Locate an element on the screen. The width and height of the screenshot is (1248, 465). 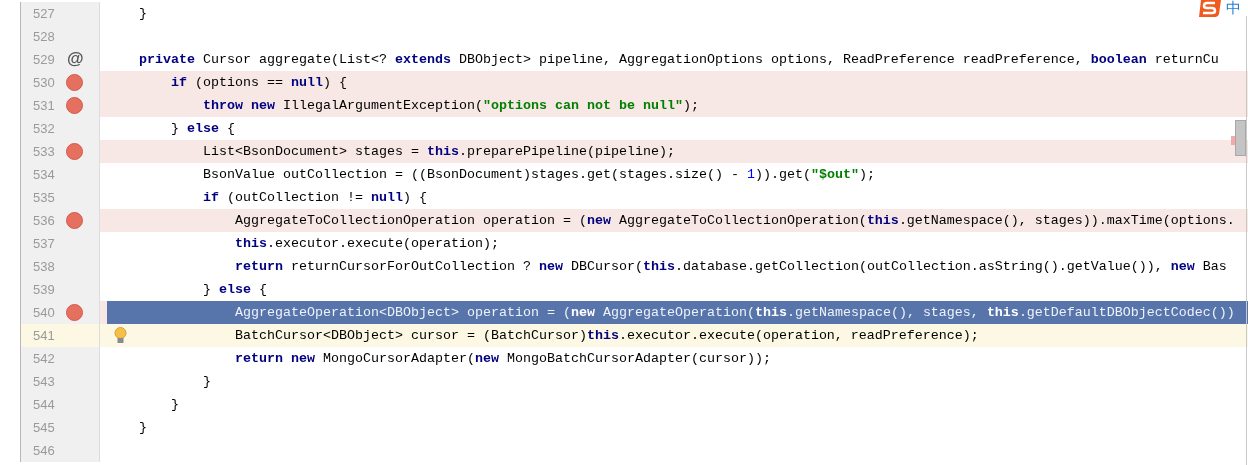
line-number: 535 is located at coordinates (44, 197).